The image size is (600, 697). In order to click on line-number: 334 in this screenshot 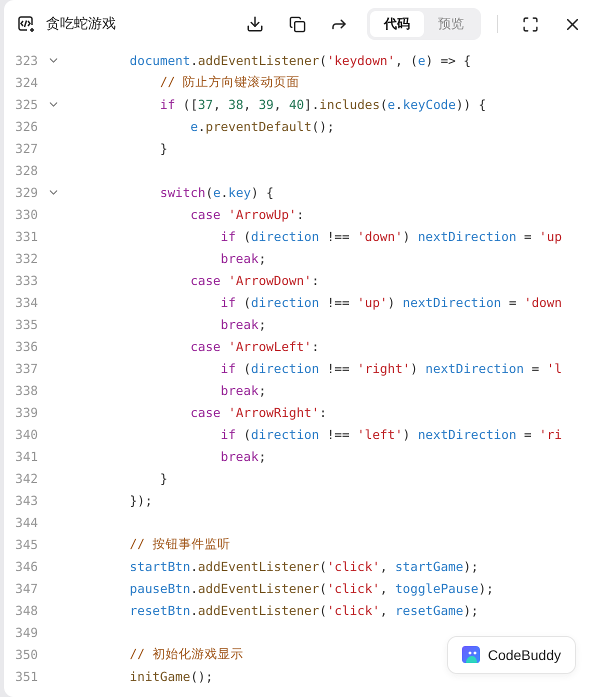, I will do `click(26, 302)`.